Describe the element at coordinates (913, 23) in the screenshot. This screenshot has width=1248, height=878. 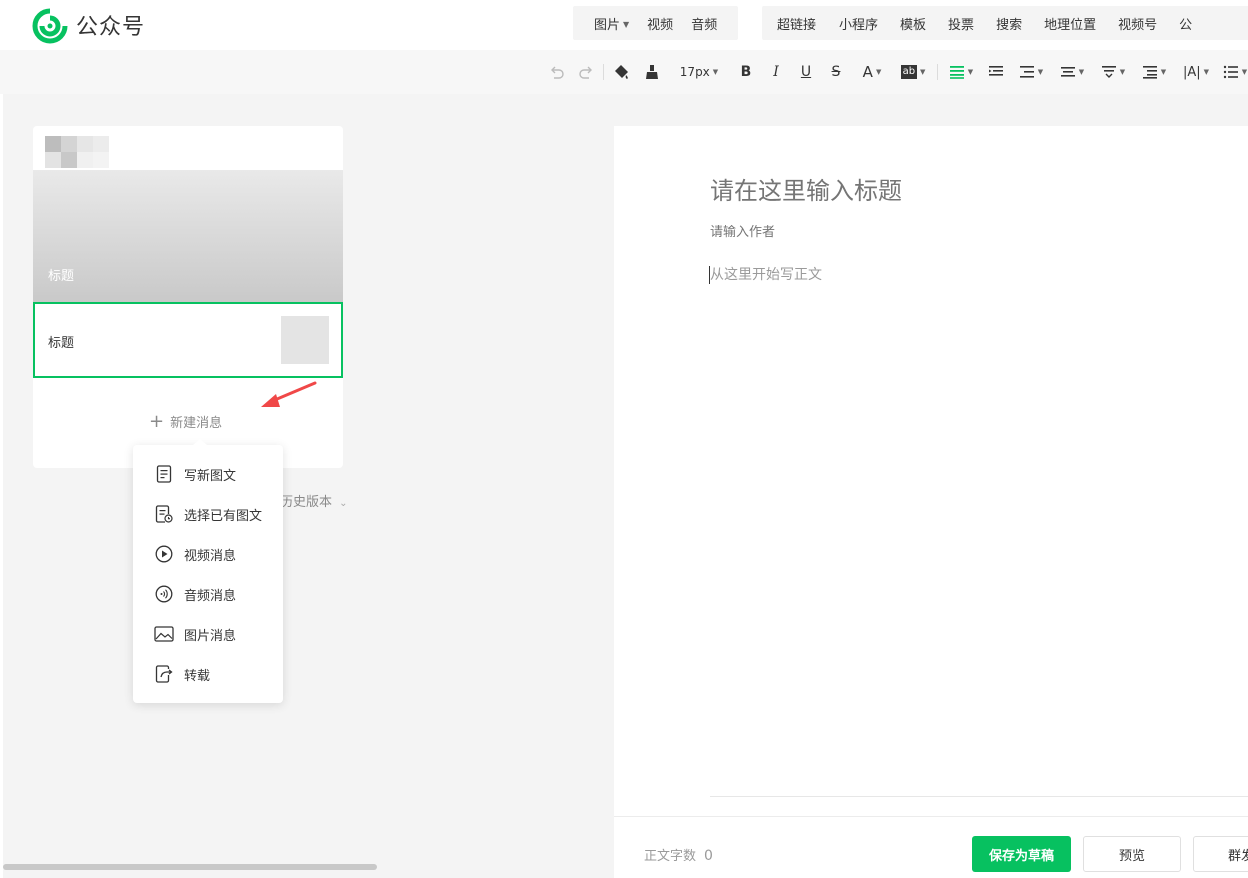
I see `insert-template-button: 模板` at that location.